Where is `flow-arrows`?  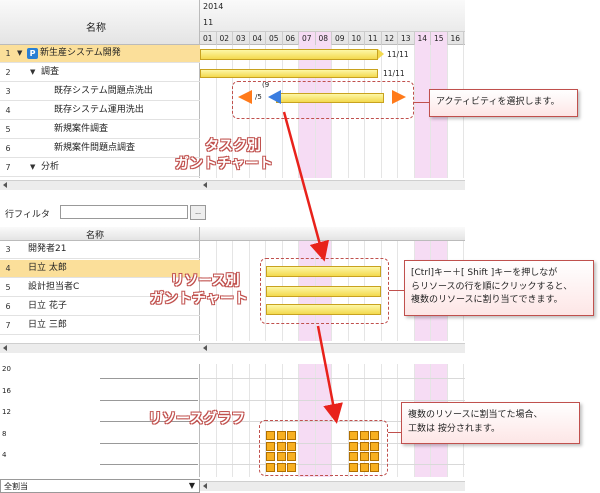
flow-arrows is located at coordinates (312, 267).